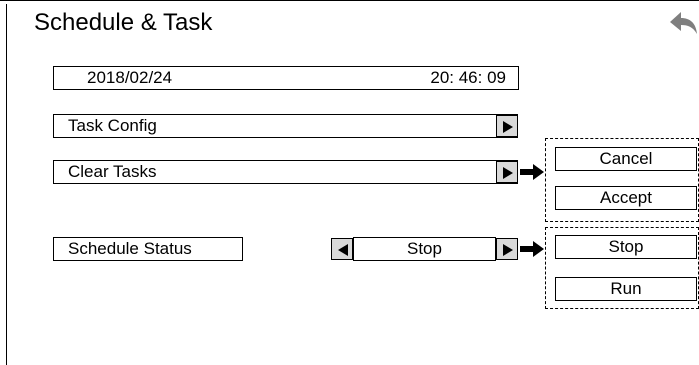 This screenshot has width=699, height=365. I want to click on schedule-status-next-button, so click(507, 249).